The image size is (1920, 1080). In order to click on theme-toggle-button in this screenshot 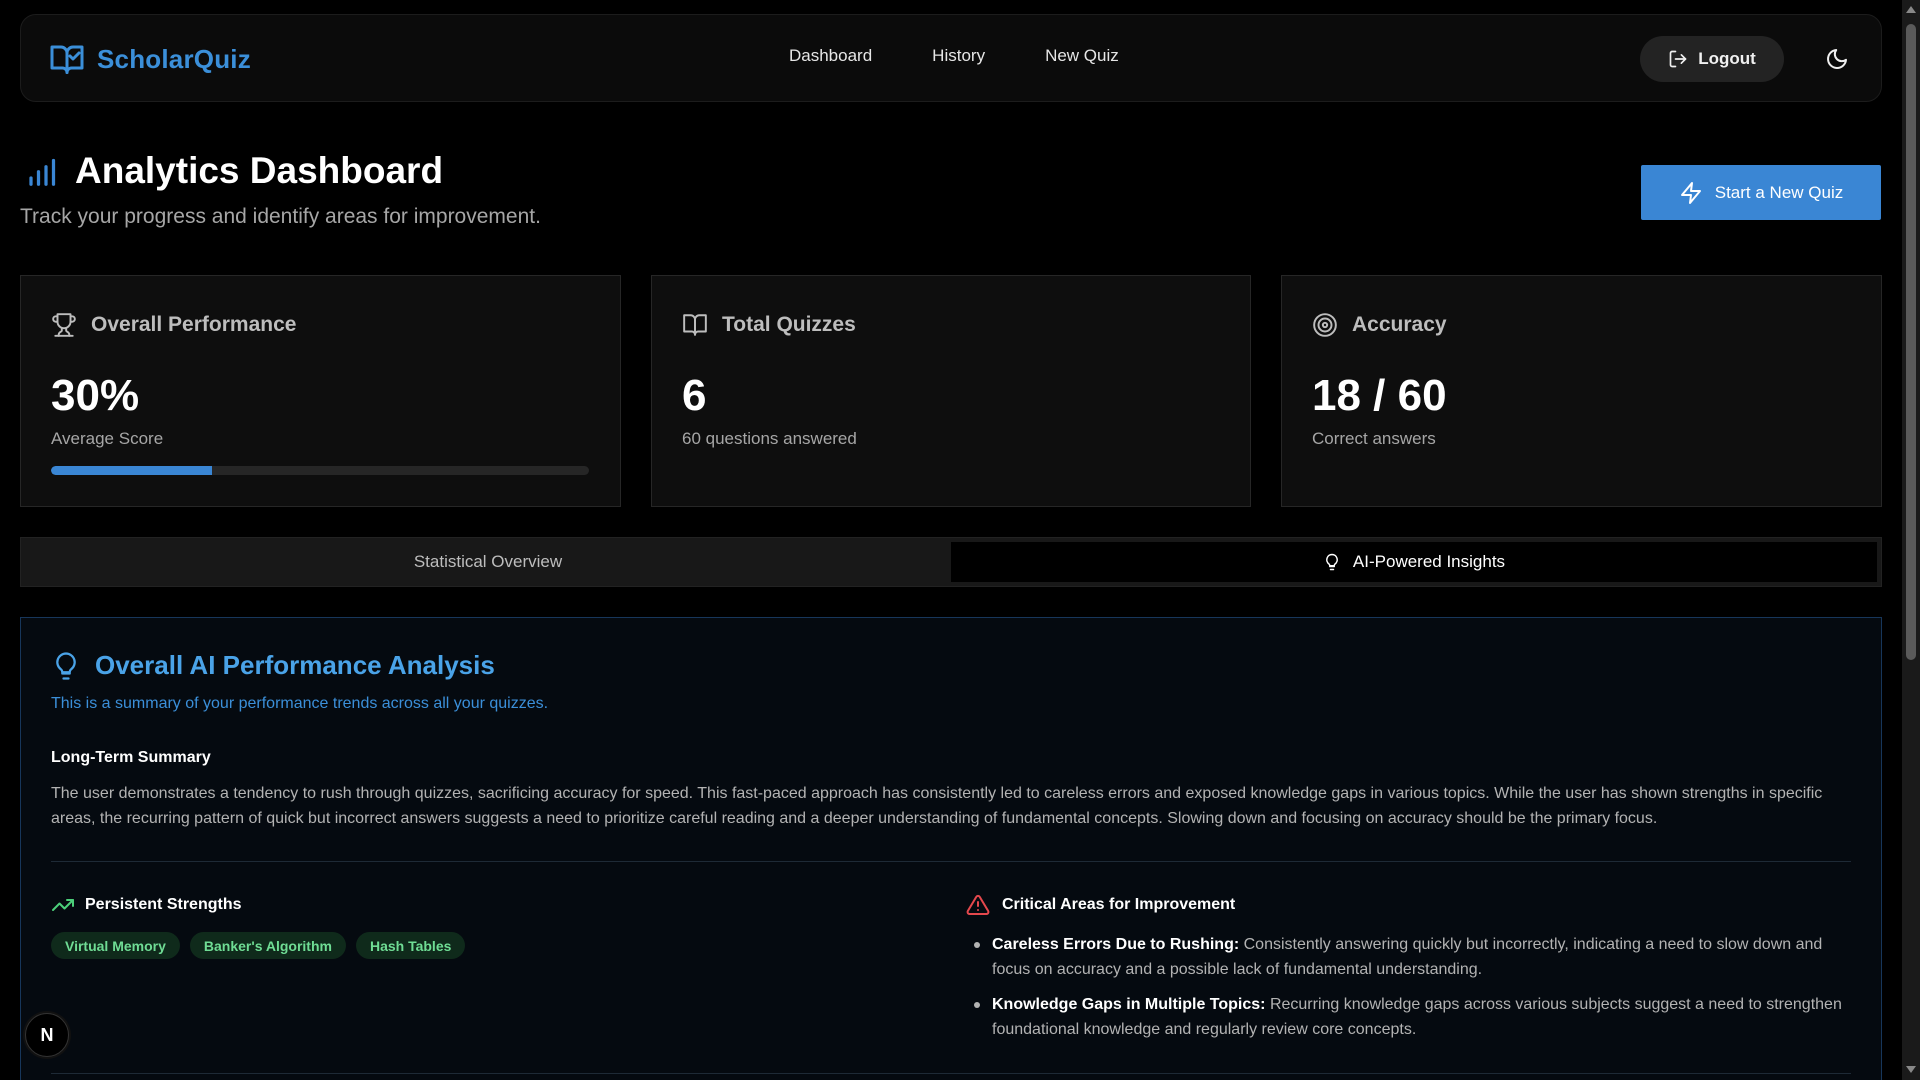, I will do `click(1837, 59)`.